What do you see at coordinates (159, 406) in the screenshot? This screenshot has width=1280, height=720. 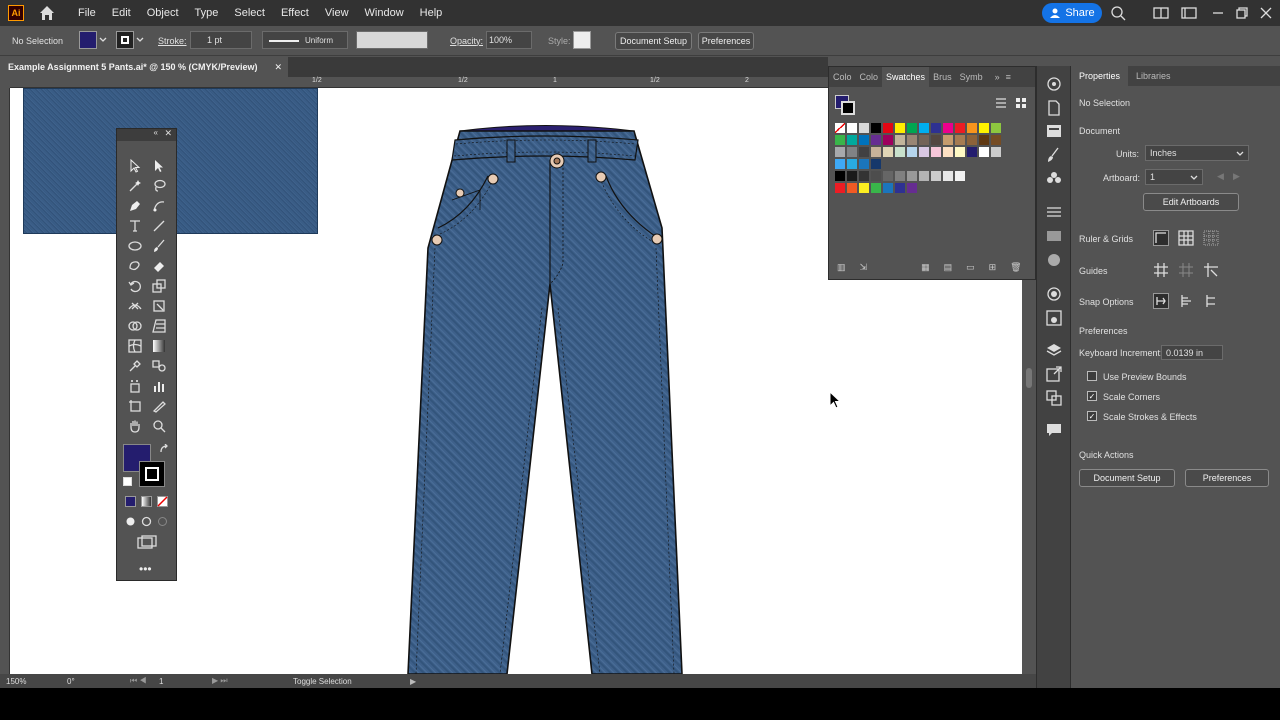 I see `slice-tool-icon` at bounding box center [159, 406].